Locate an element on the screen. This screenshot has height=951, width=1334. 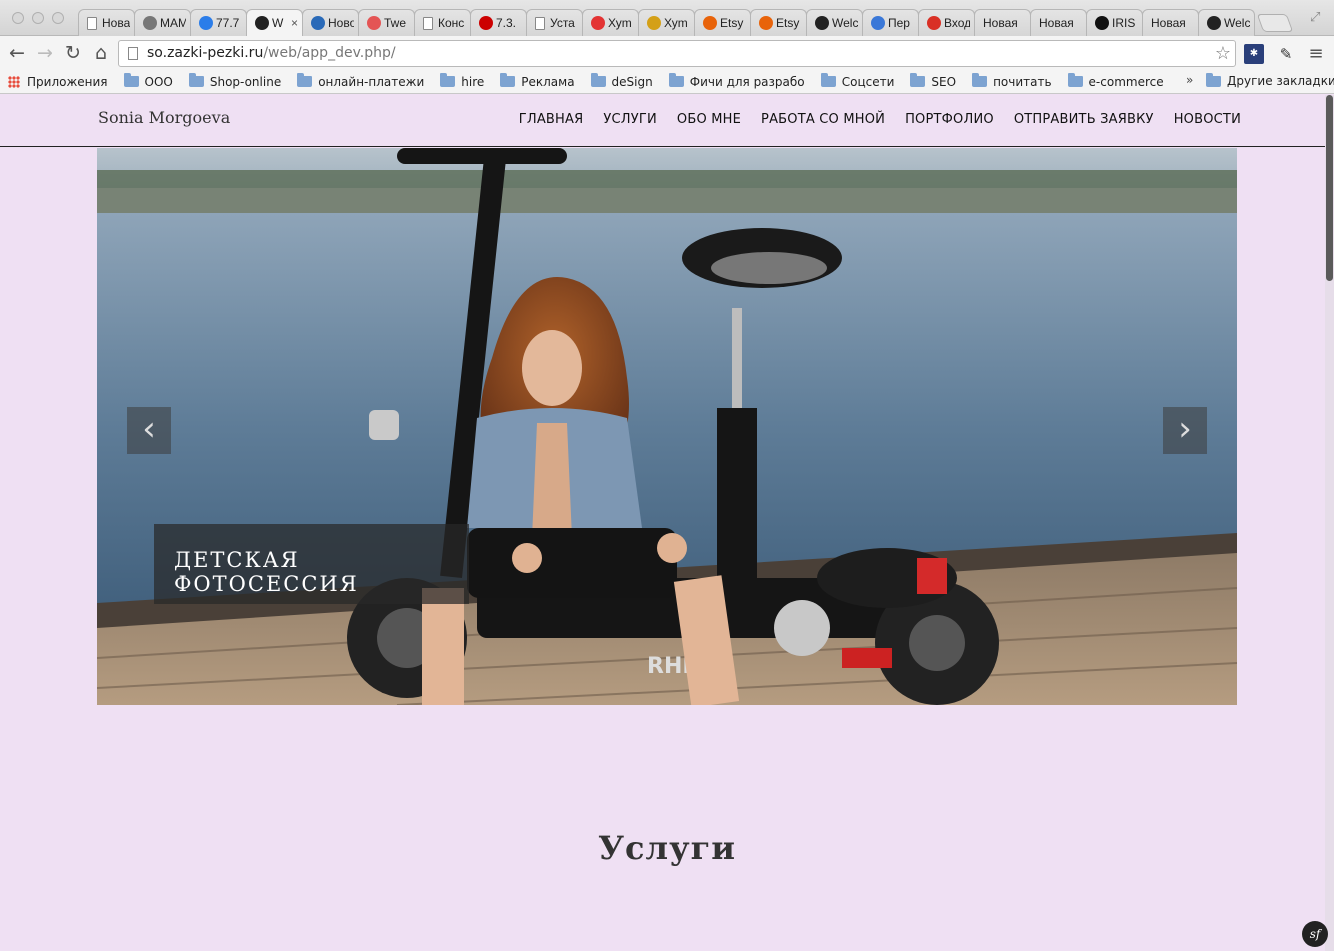
site-brand: Sonia Morgoeva is located at coordinates (164, 117).